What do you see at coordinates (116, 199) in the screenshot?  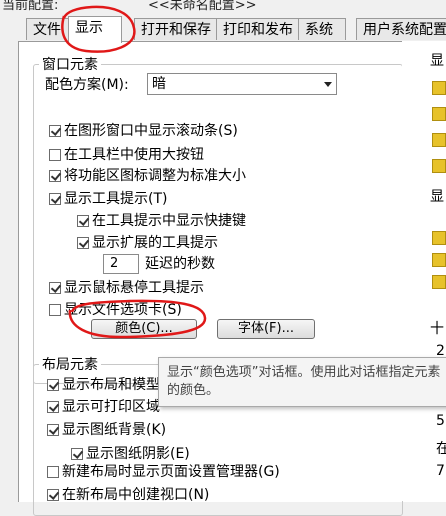 I see `checkbox-label: 显示工具提示(T)` at bounding box center [116, 199].